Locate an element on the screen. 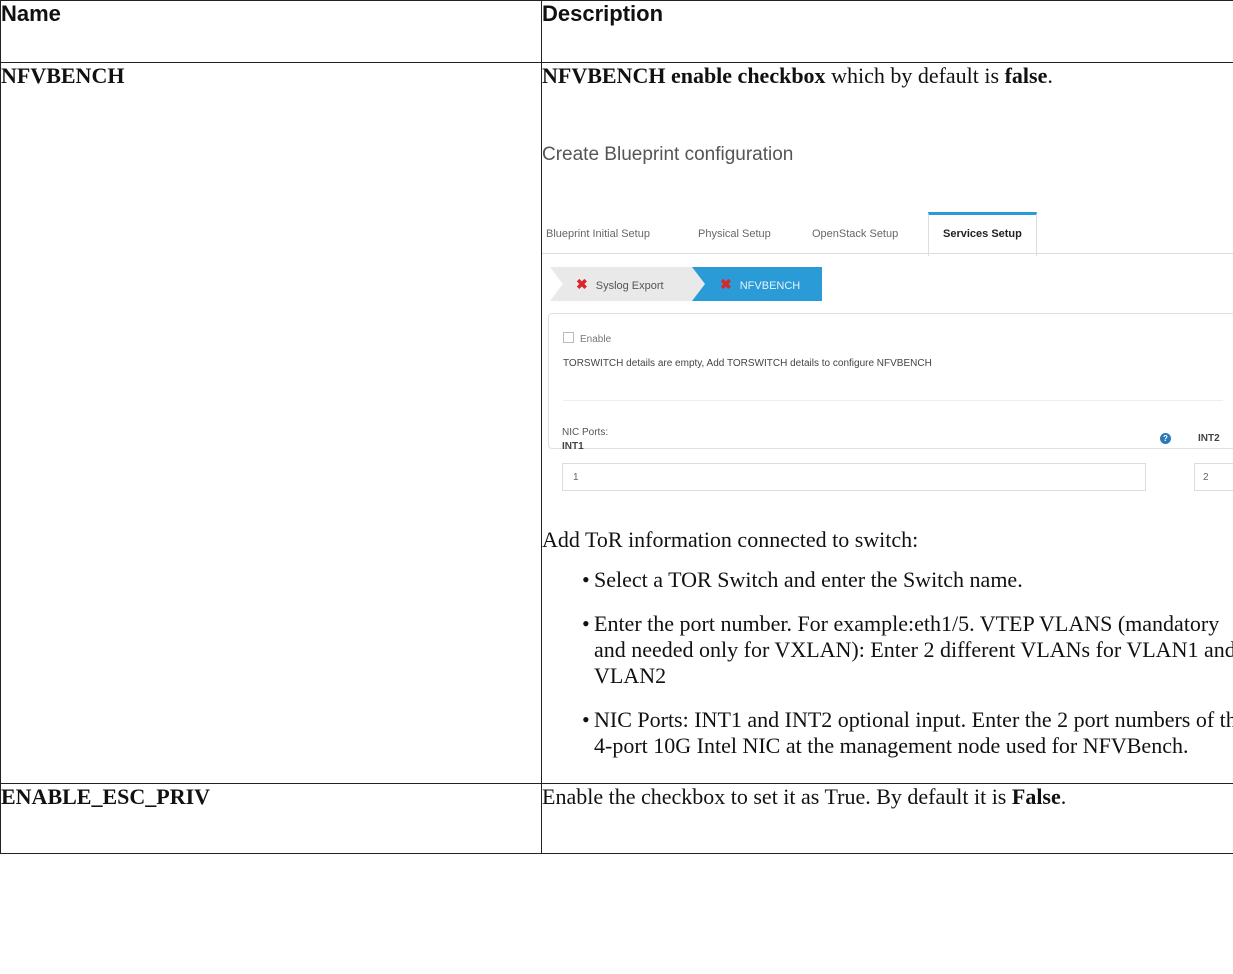  step-syslog-export: ✖ Syslog Export is located at coordinates (630, 284).